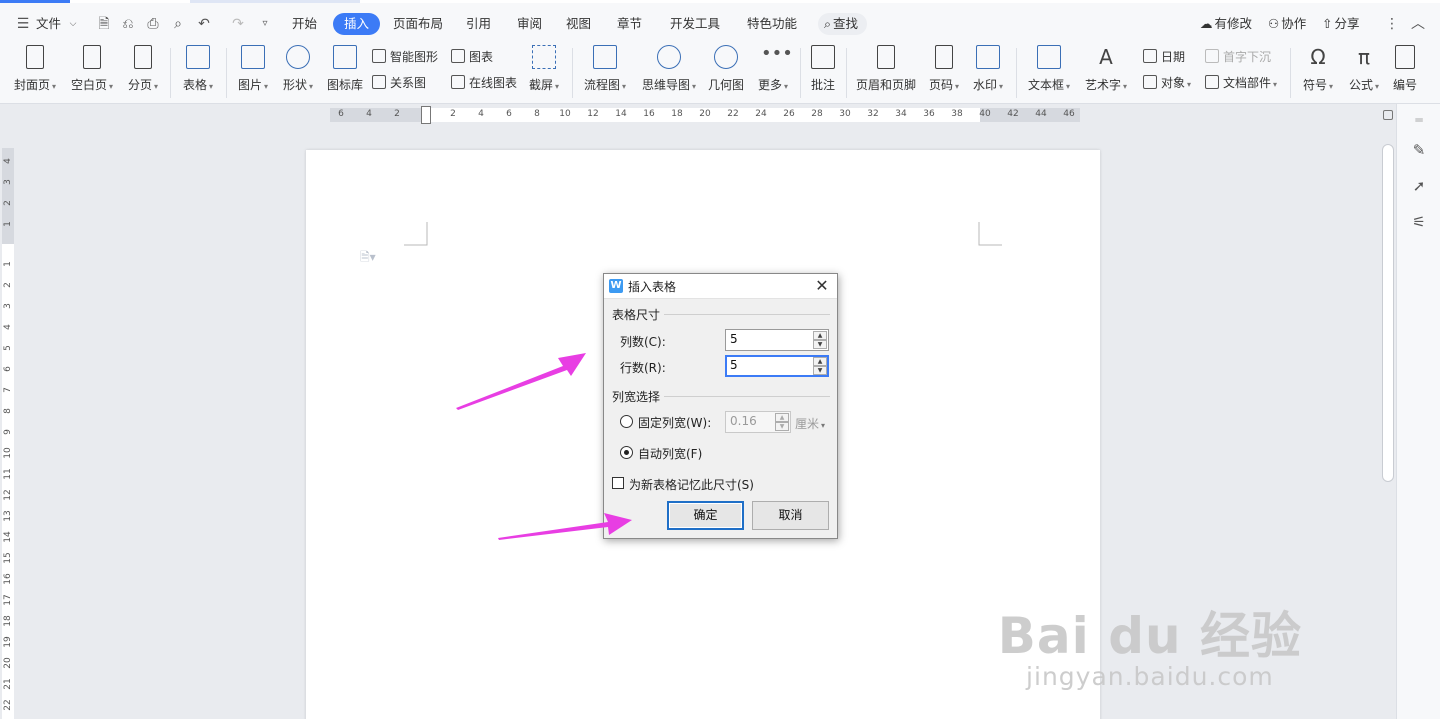 The width and height of the screenshot is (1440, 719). What do you see at coordinates (846, 23) in the screenshot?
I see `search-label: 查找` at bounding box center [846, 23].